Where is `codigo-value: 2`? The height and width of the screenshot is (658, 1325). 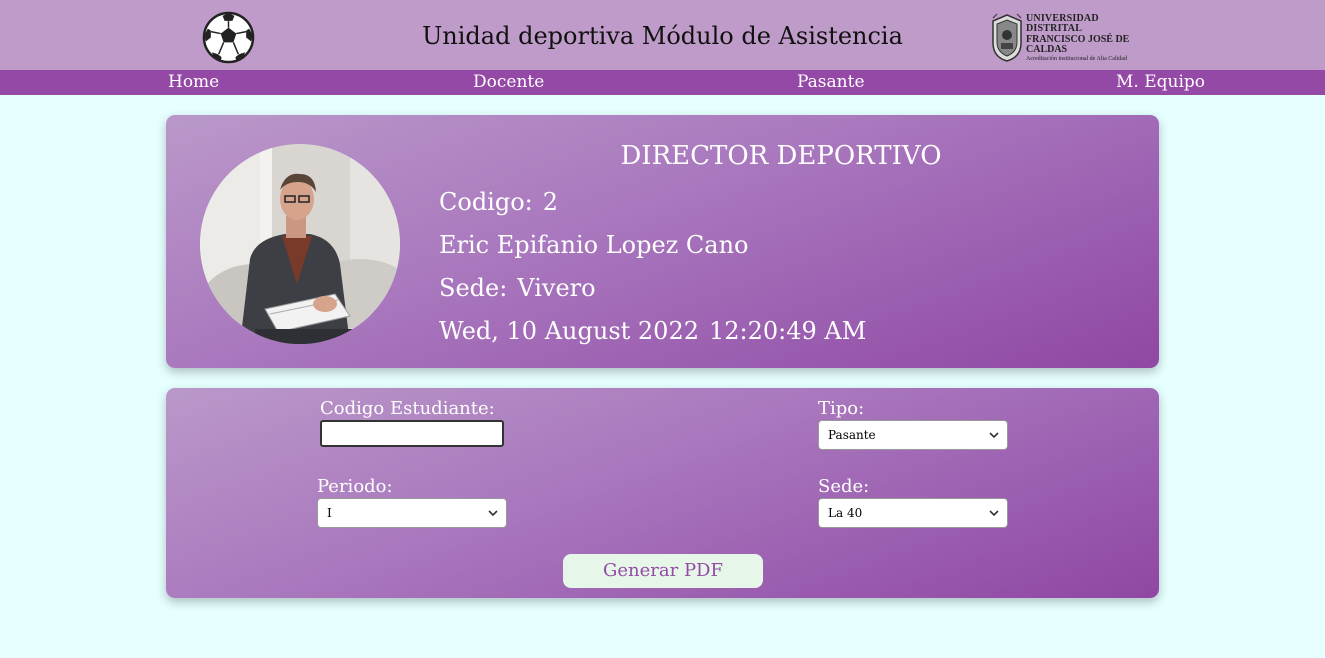
codigo-value: 2 is located at coordinates (550, 202).